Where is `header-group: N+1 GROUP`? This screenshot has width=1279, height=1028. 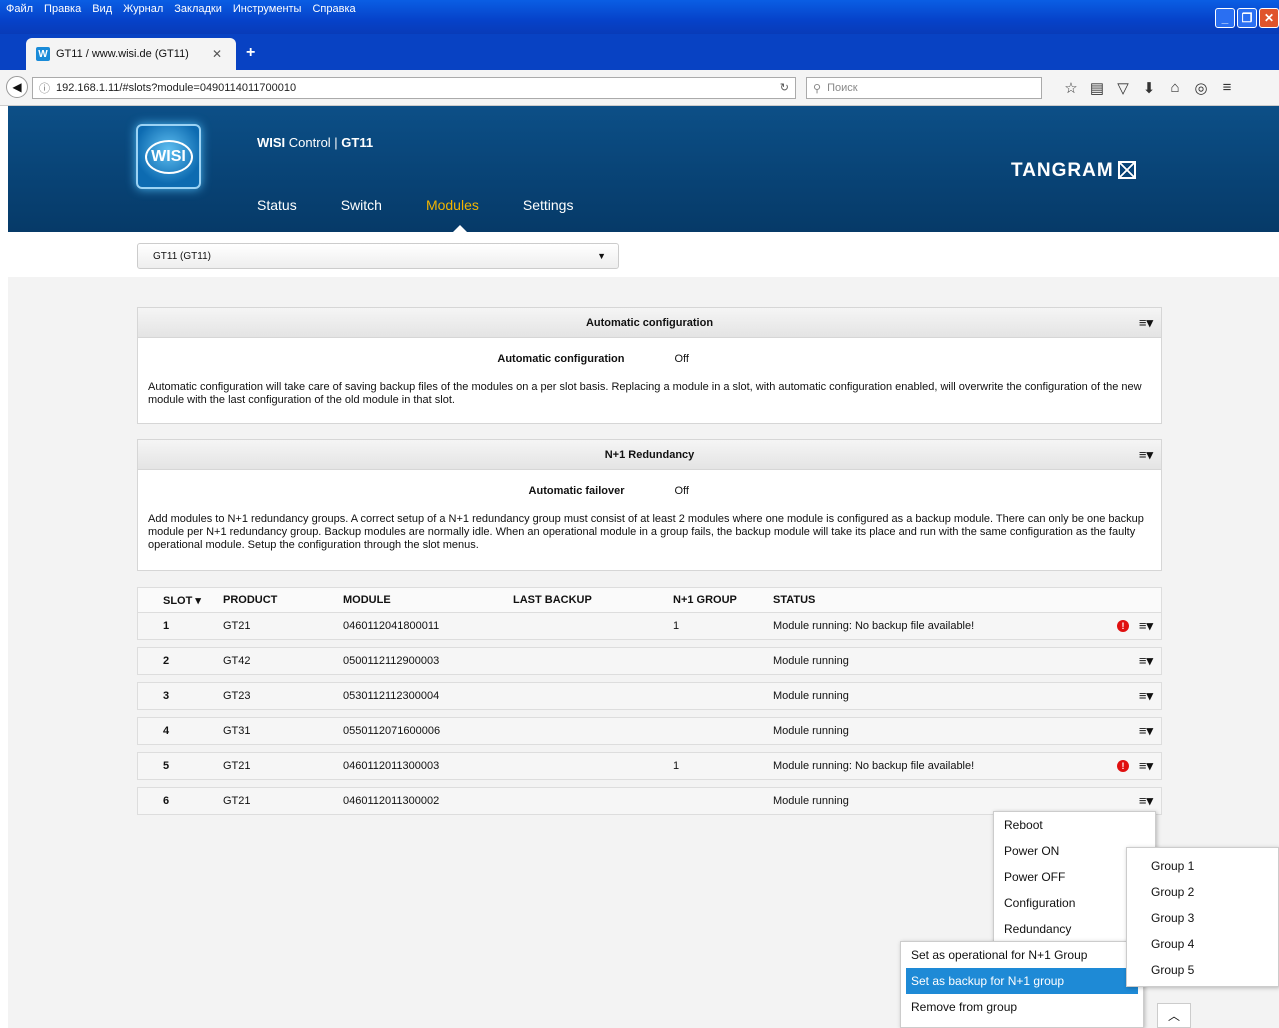 header-group: N+1 GROUP is located at coordinates (705, 600).